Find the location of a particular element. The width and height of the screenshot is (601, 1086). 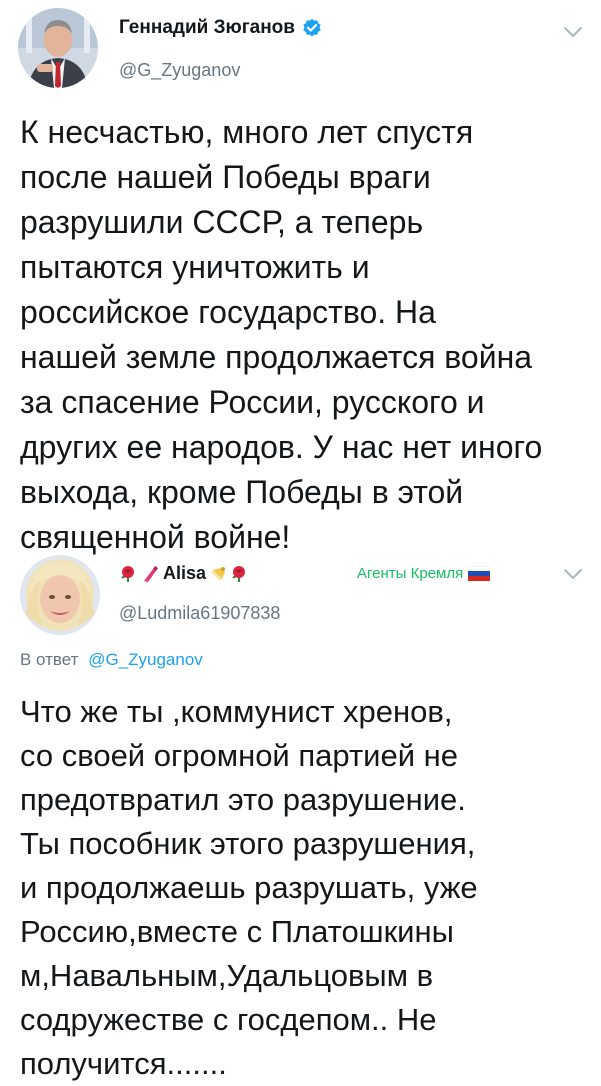

agents-label-text: Агенты Кремля is located at coordinates (410, 573).